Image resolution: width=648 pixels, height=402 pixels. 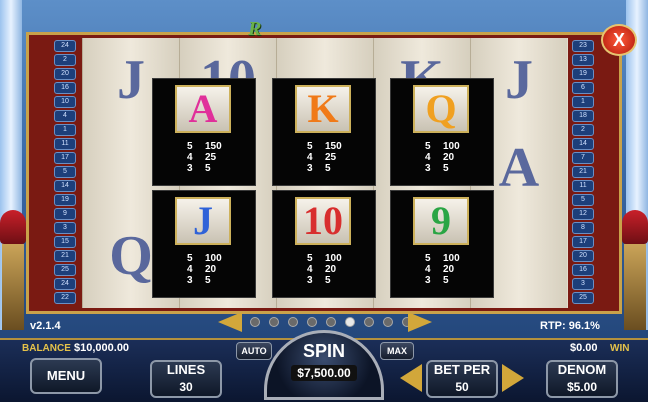 What do you see at coordinates (462, 379) in the screenshot?
I see `bet-per-button: BET PER 50` at bounding box center [462, 379].